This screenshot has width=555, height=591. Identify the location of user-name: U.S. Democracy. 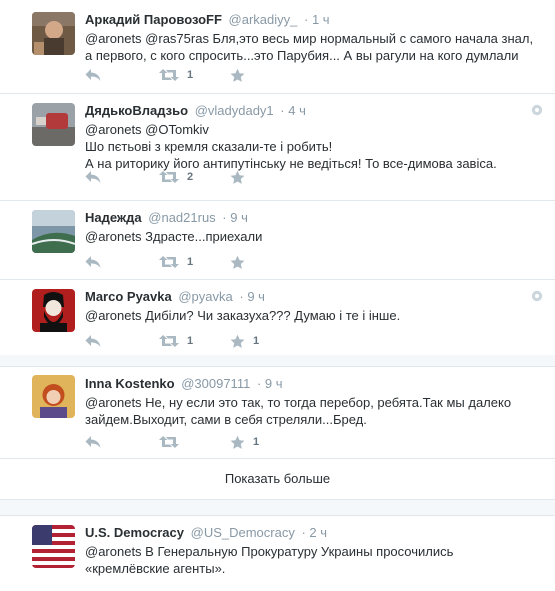
(134, 532).